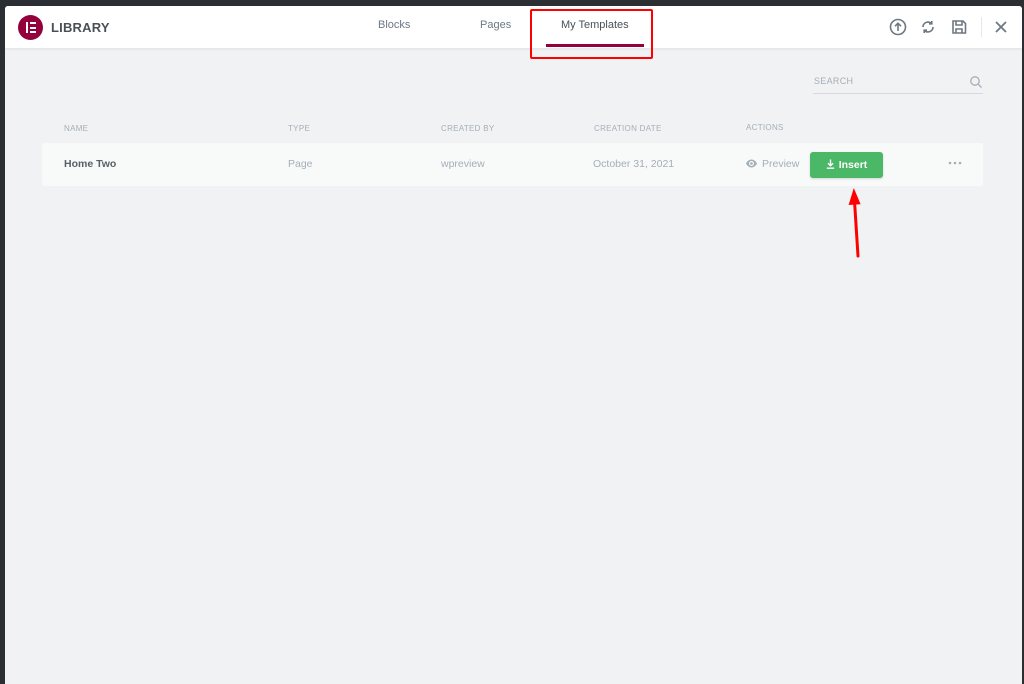 The width and height of the screenshot is (1024, 684). What do you see at coordinates (30, 27) in the screenshot?
I see `elementor-logo-icon` at bounding box center [30, 27].